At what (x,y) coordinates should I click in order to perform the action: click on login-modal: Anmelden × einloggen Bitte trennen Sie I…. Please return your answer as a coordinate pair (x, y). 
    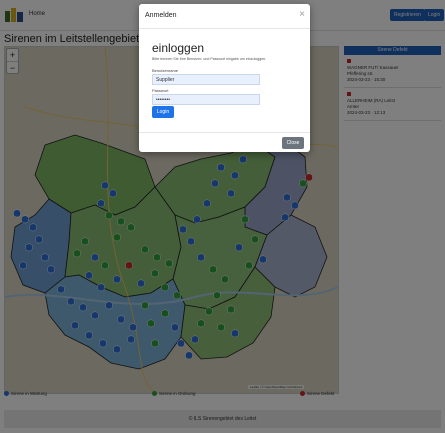
    Looking at the image, I should click on (224, 78).